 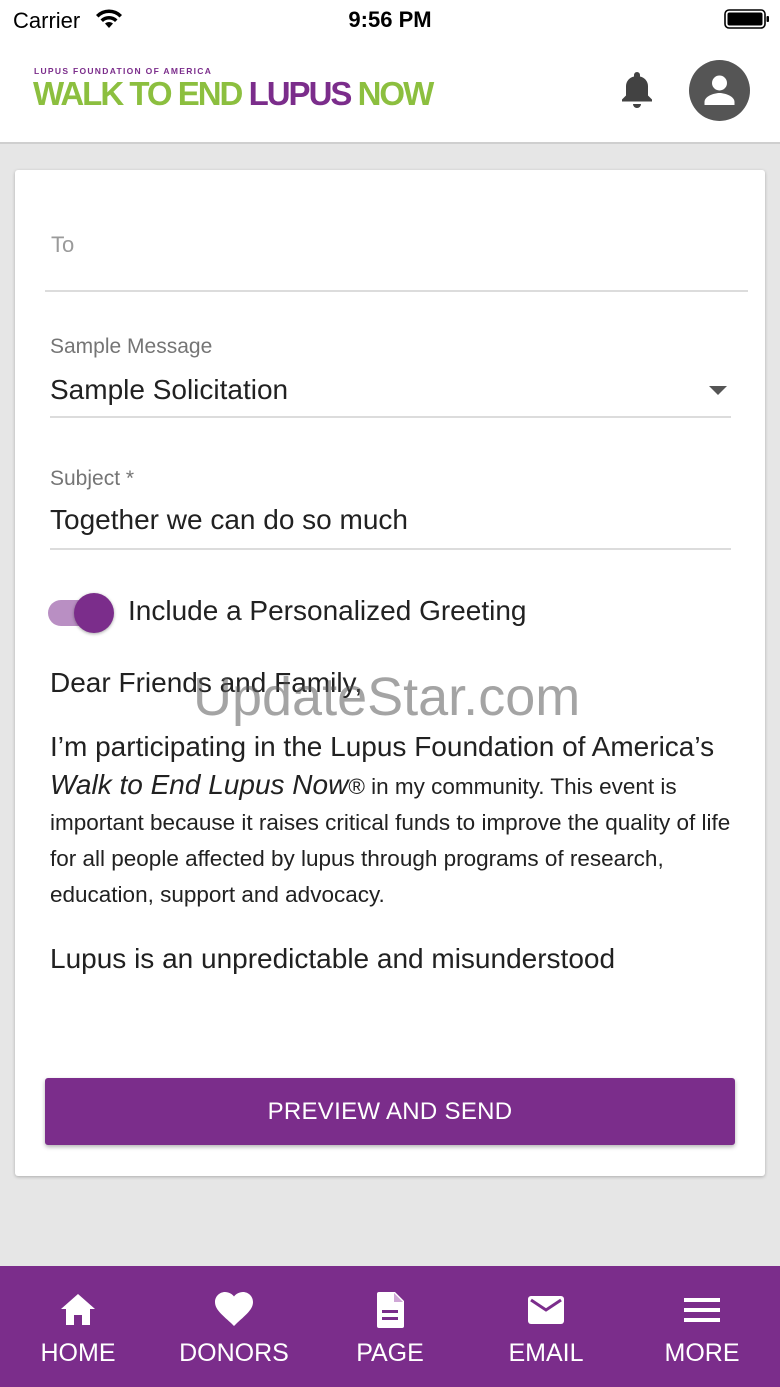 What do you see at coordinates (390, 392) in the screenshot?
I see `sample-message-select: Sample Solicitation` at bounding box center [390, 392].